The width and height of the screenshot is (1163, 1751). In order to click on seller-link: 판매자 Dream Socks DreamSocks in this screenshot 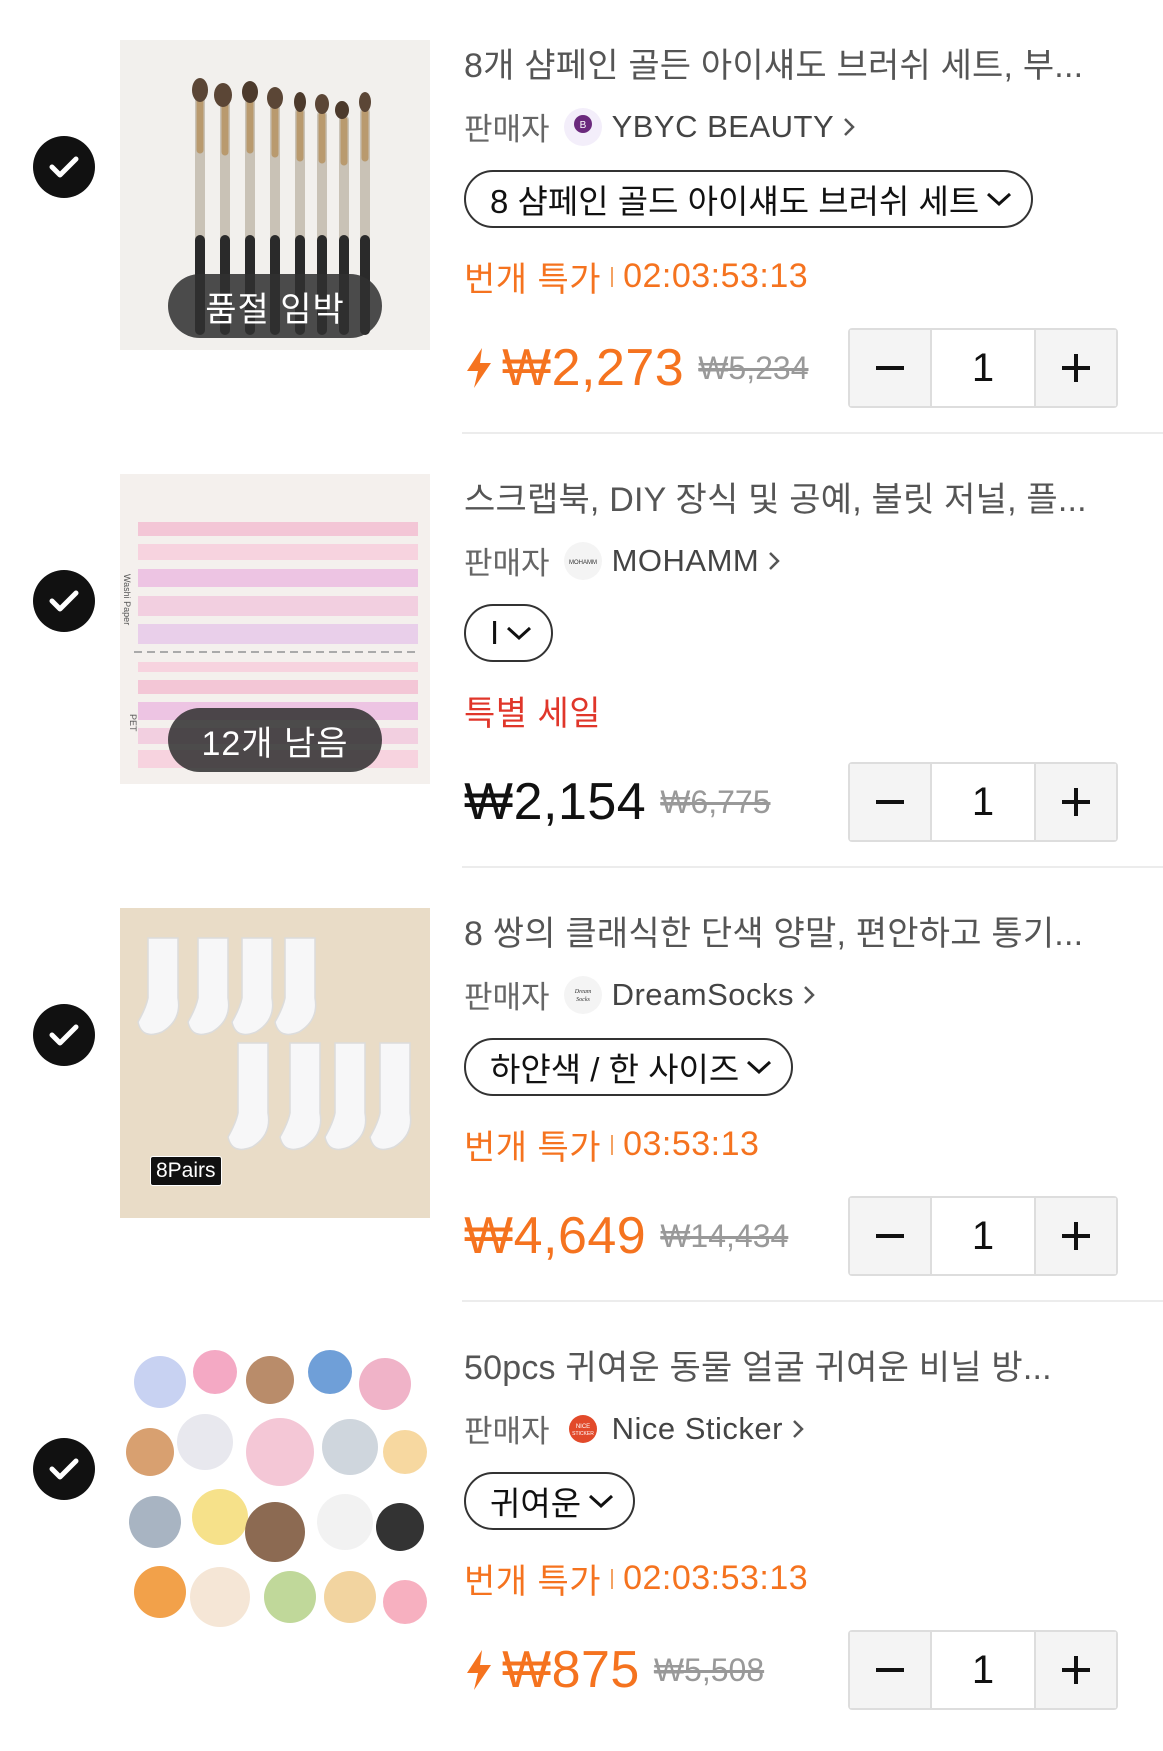, I will do `click(640, 994)`.